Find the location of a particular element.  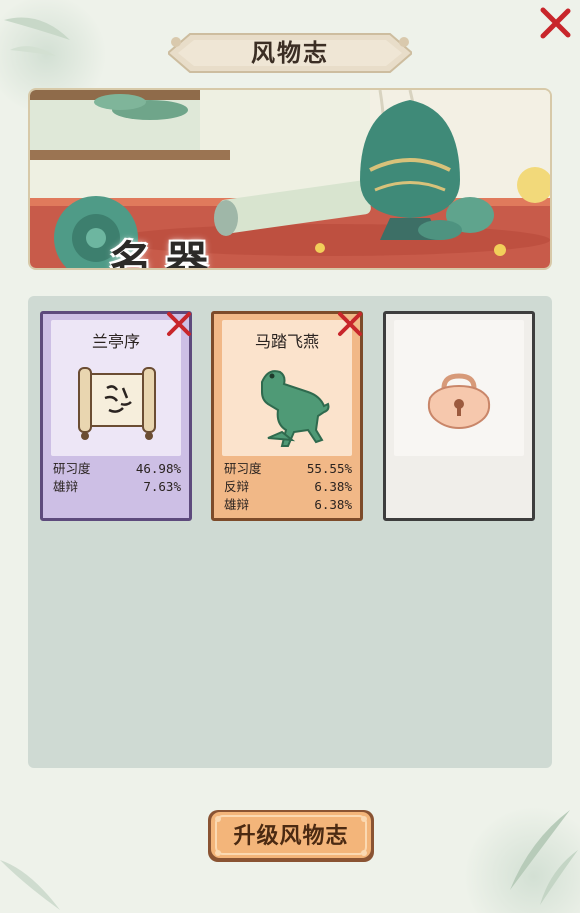

card-portrait is located at coordinates (459, 388).